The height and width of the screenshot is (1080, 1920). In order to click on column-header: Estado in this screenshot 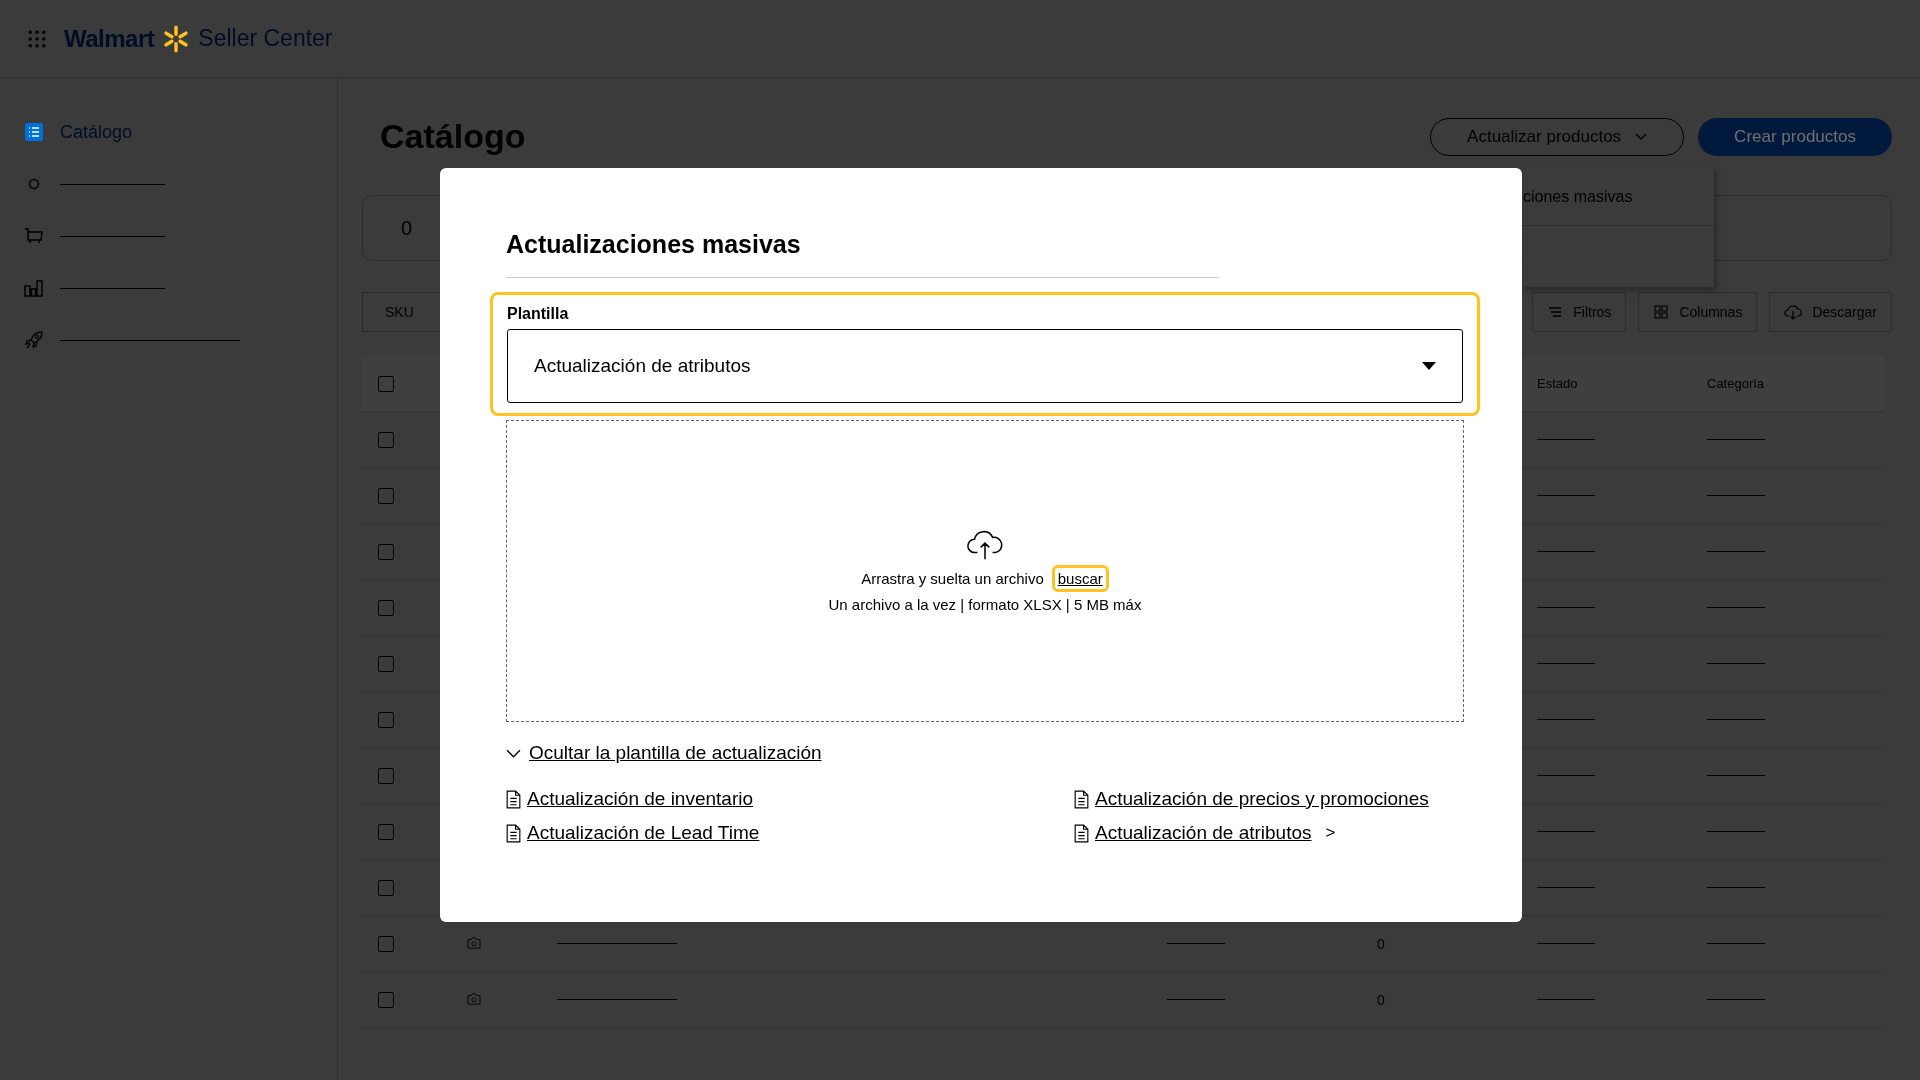, I will do `click(1557, 383)`.